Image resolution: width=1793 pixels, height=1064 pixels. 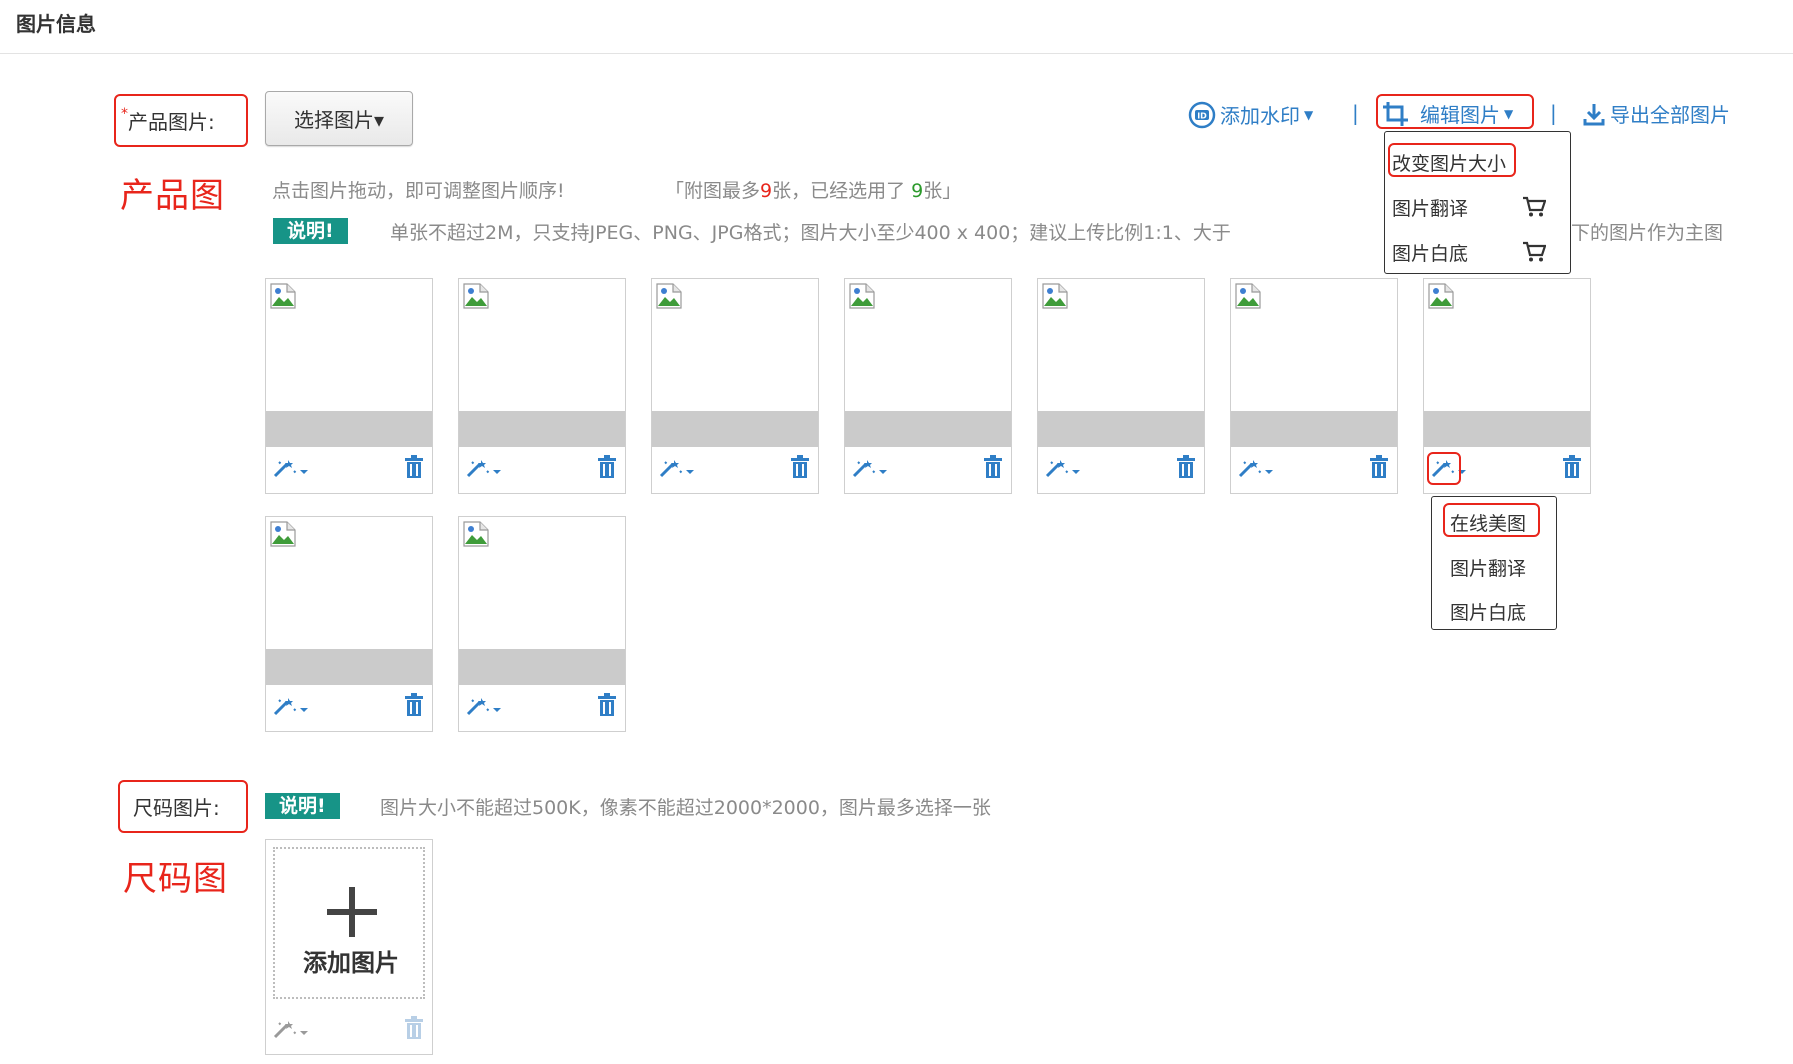 What do you see at coordinates (1260, 116) in the screenshot?
I see `add-watermark-label: 添加水印` at bounding box center [1260, 116].